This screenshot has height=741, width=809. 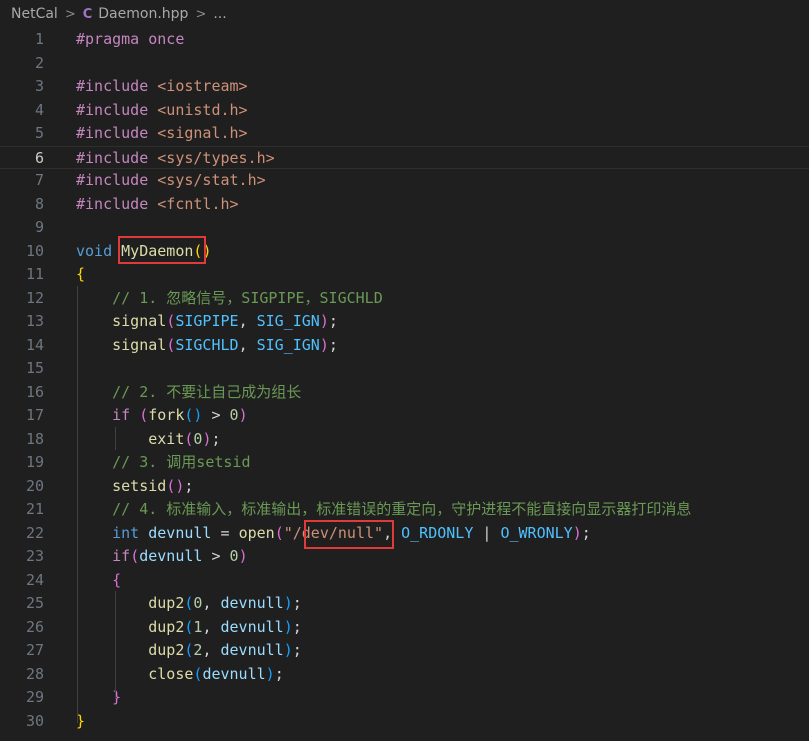 I want to click on code-line: 28 close(devnull);, so click(x=404, y=675).